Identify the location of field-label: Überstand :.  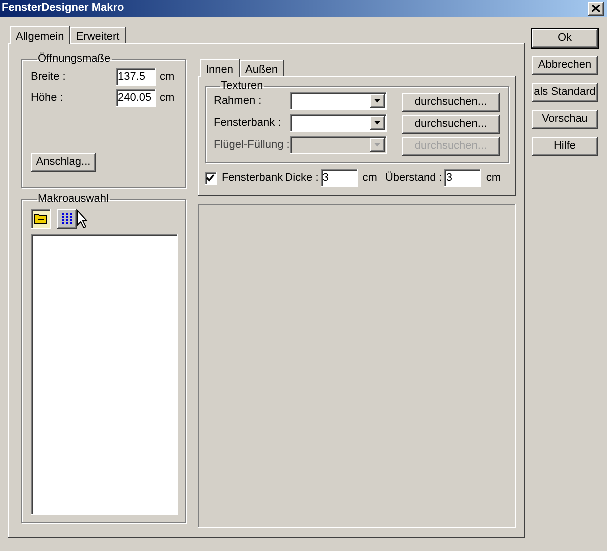
(413, 178).